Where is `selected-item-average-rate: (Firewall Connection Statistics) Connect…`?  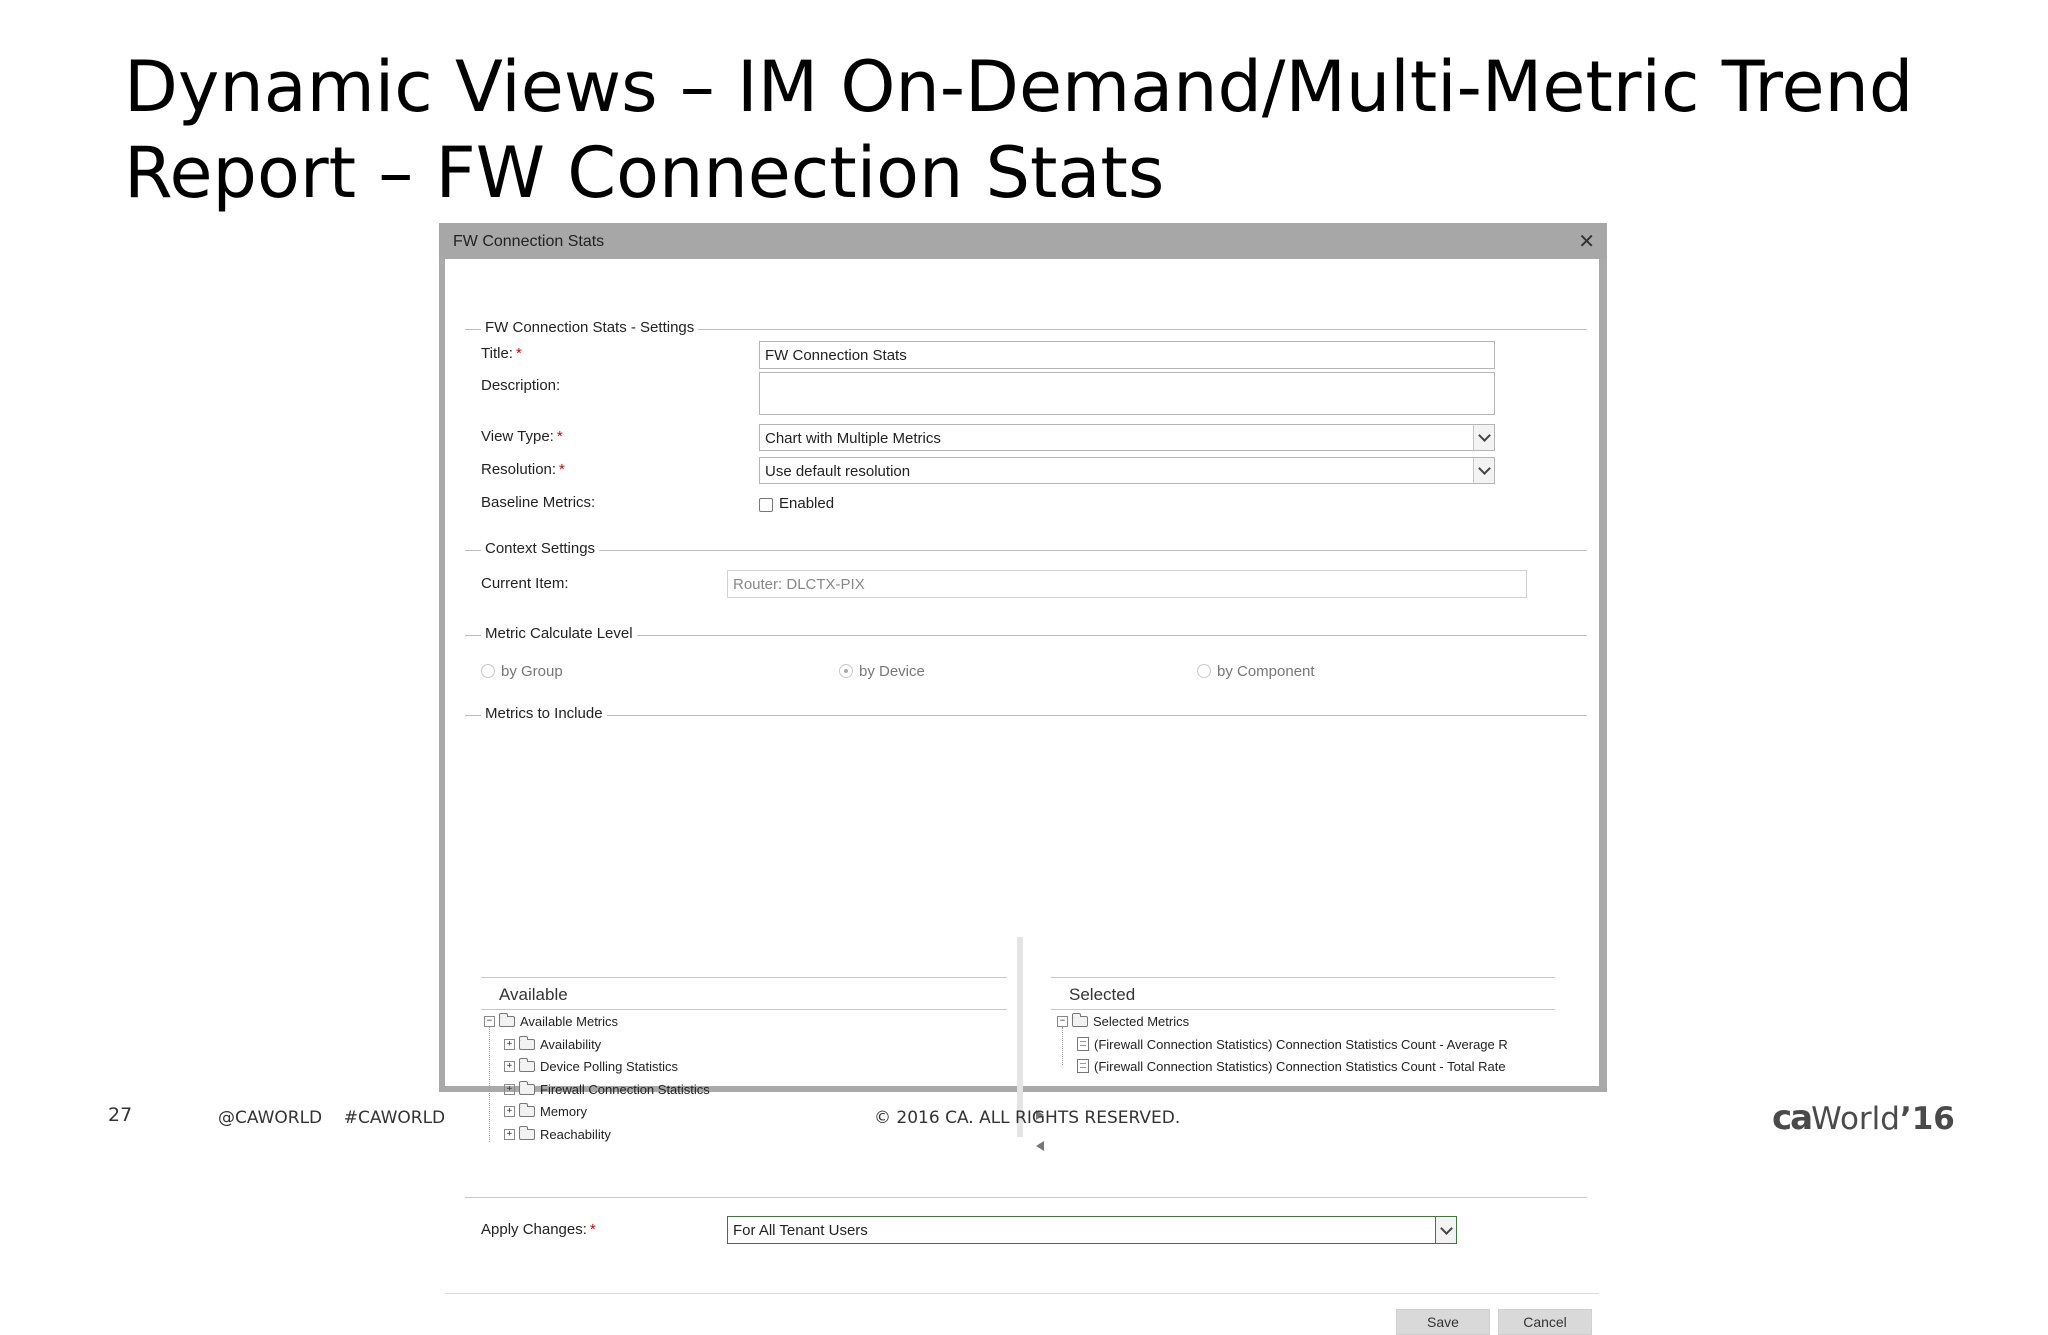
selected-item-average-rate: (Firewall Connection Statistics) Connect… is located at coordinates (1292, 1044).